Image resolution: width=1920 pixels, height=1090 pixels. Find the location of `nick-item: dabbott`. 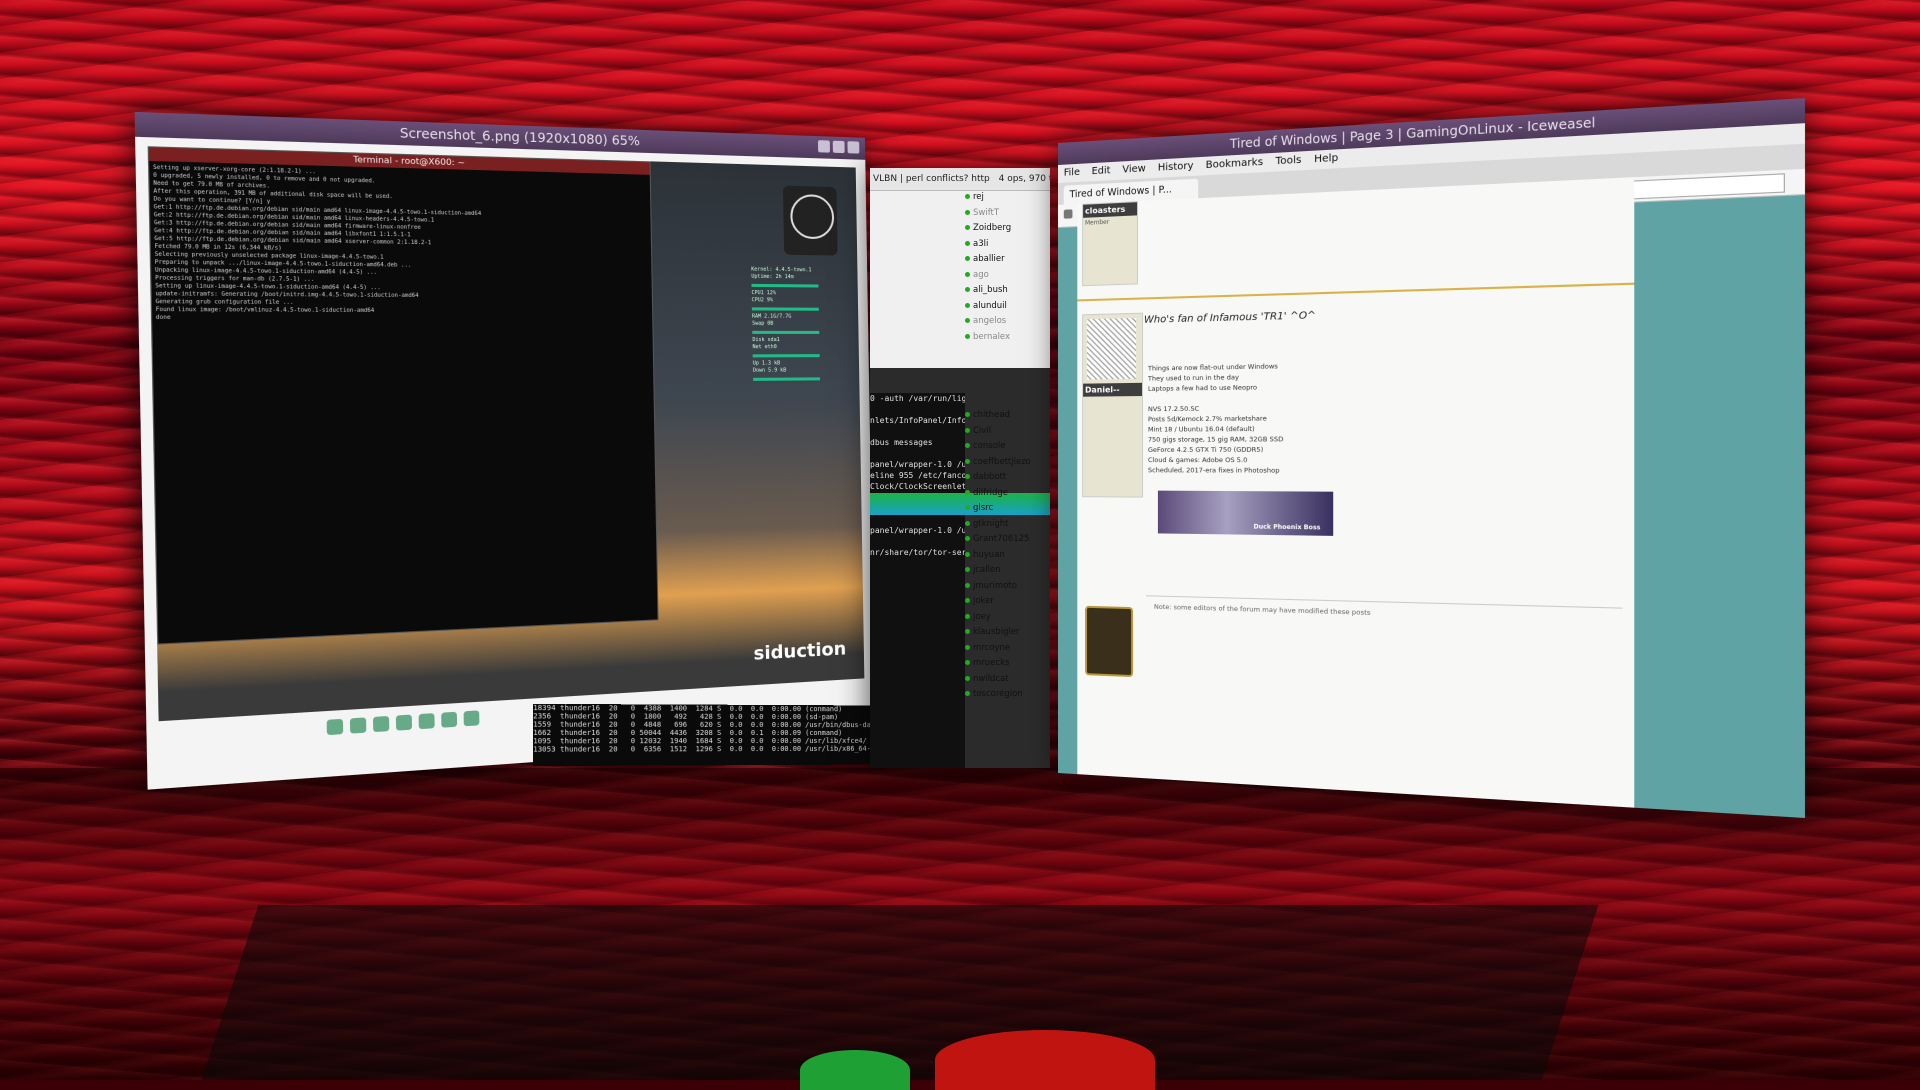

nick-item: dabbott is located at coordinates (1007, 478).